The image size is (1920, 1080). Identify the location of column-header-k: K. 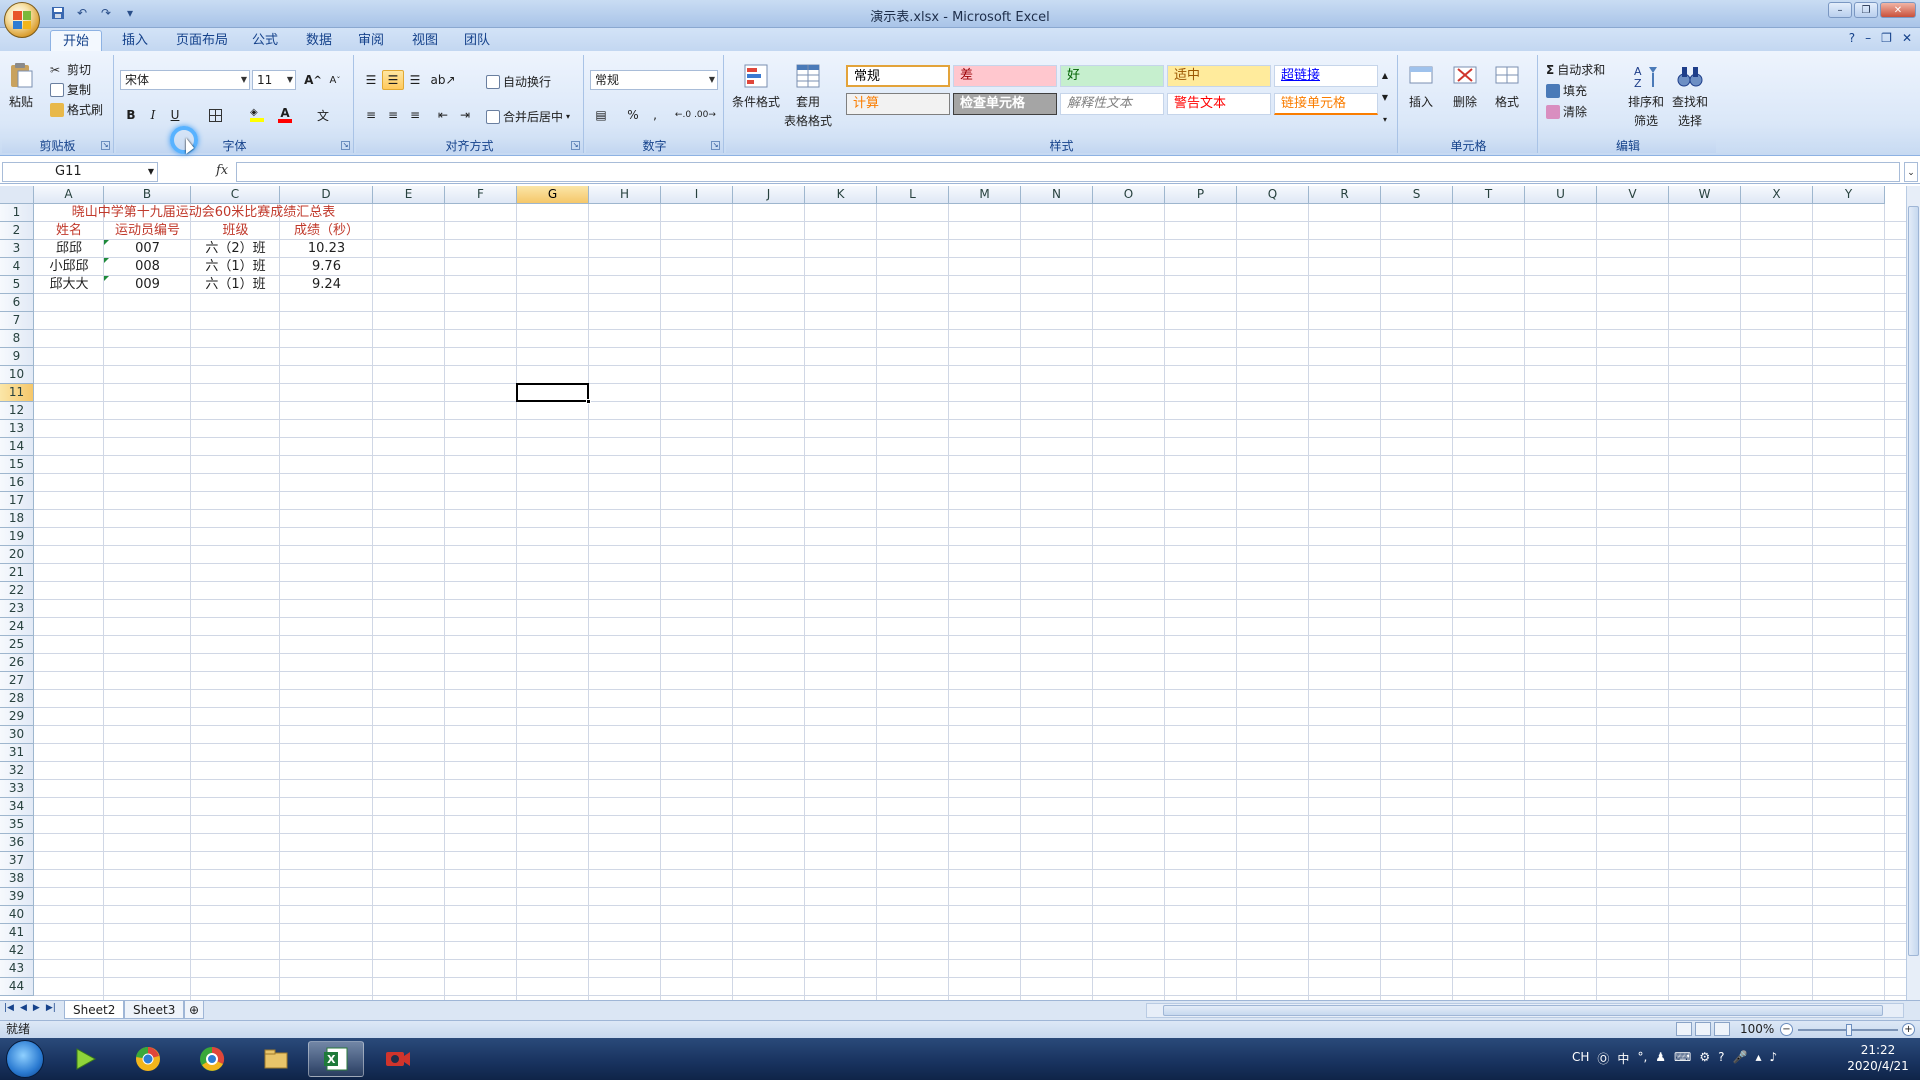
(841, 195).